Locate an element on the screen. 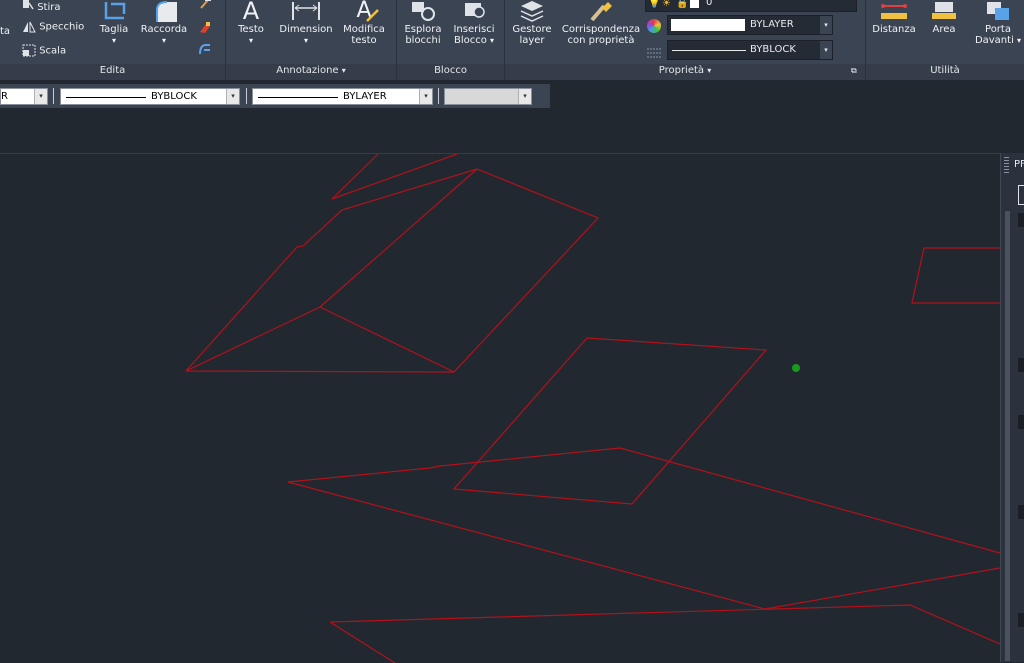  explode-icon is located at coordinates (423, 12).